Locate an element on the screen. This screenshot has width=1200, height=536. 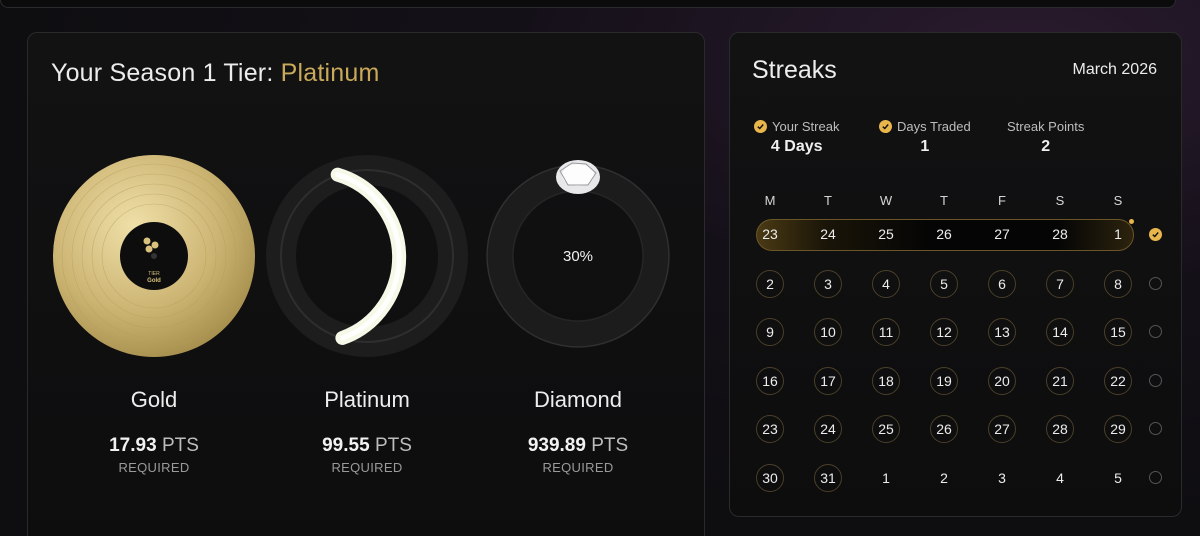
calendar-day: 8 is located at coordinates (1118, 283).